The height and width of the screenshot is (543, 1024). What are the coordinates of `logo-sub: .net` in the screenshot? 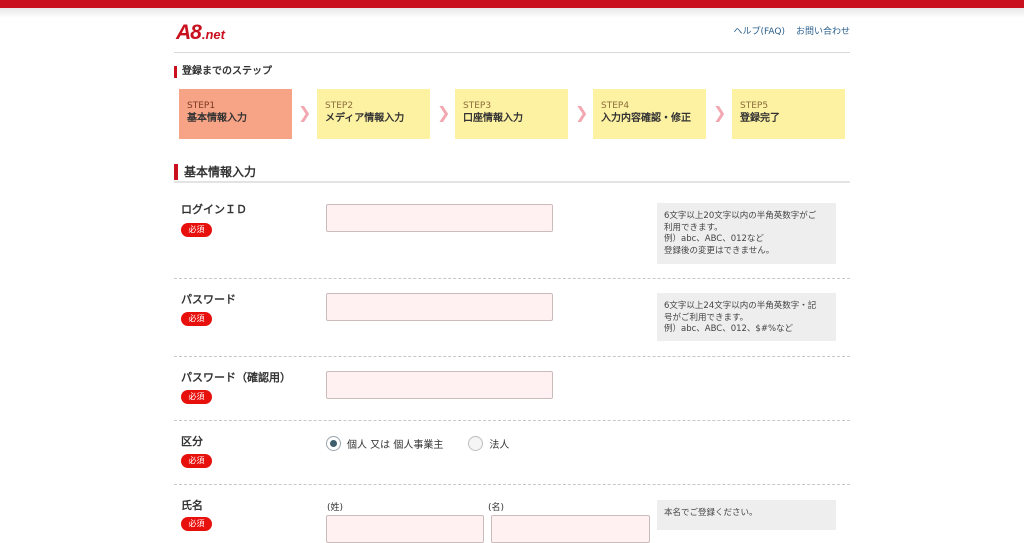 It's located at (213, 34).